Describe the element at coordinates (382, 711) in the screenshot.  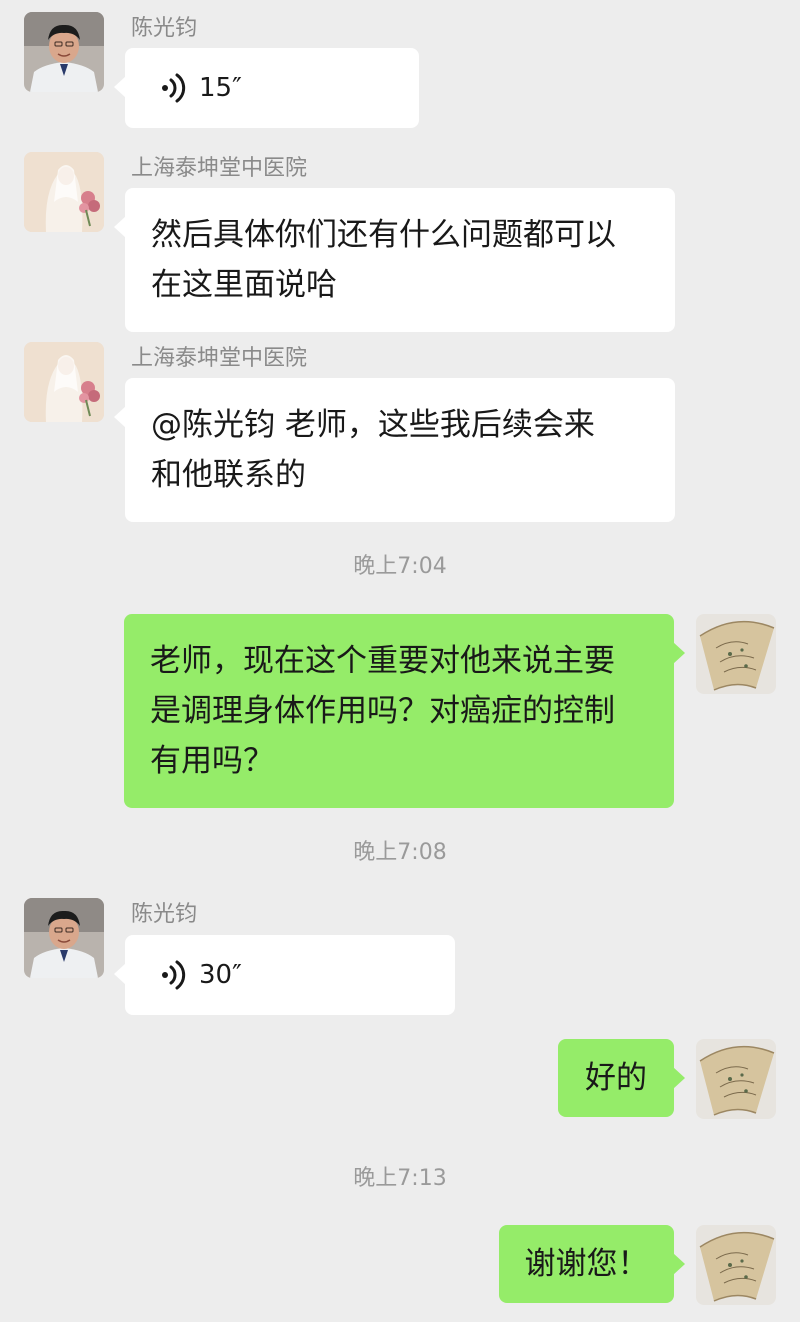
I see `message-line: 是调理身体作用吗？对癌症的控制` at that location.